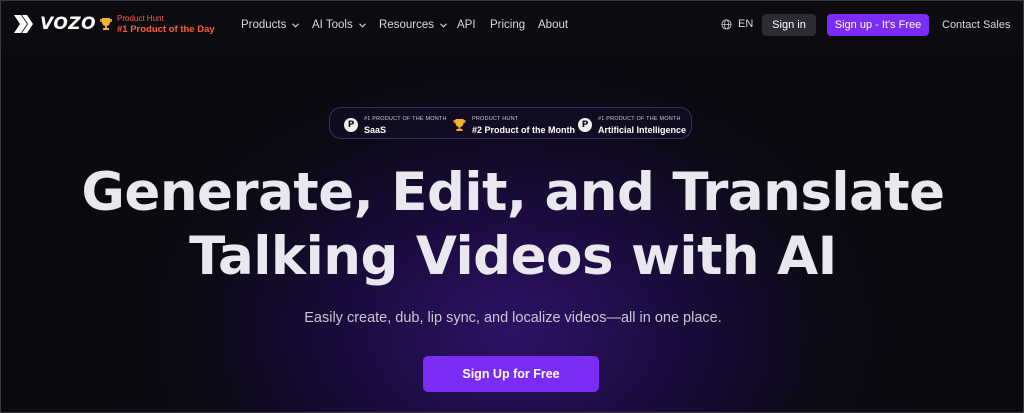  I want to click on nav-item-ai-tools-label: AI Tools, so click(332, 25).